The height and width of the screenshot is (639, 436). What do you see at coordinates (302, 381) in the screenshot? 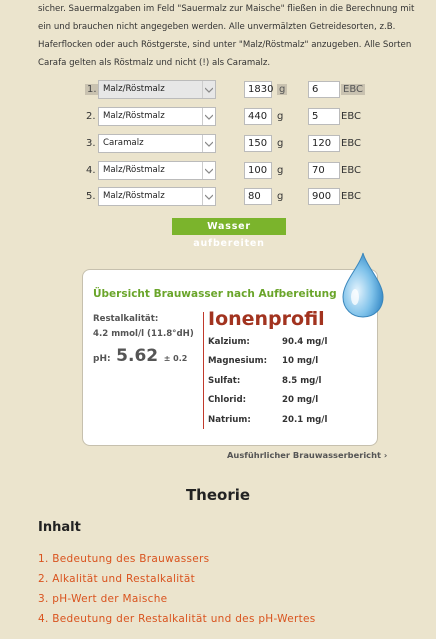
I see `ion-value: 8.5 mg/l` at bounding box center [302, 381].